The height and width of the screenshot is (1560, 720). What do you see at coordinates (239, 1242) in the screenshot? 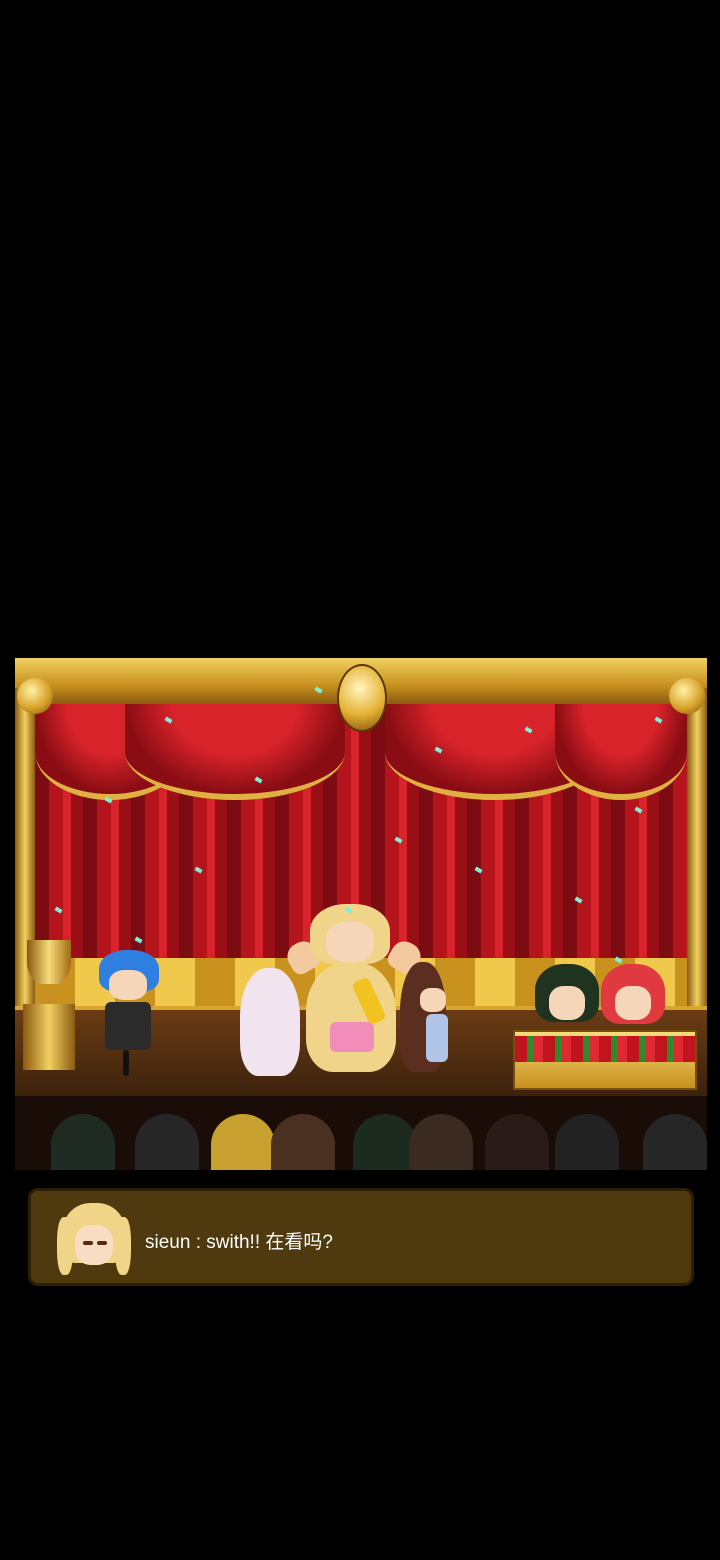
I see `dialogue-message: sieun : swith!! 在看吗?` at bounding box center [239, 1242].